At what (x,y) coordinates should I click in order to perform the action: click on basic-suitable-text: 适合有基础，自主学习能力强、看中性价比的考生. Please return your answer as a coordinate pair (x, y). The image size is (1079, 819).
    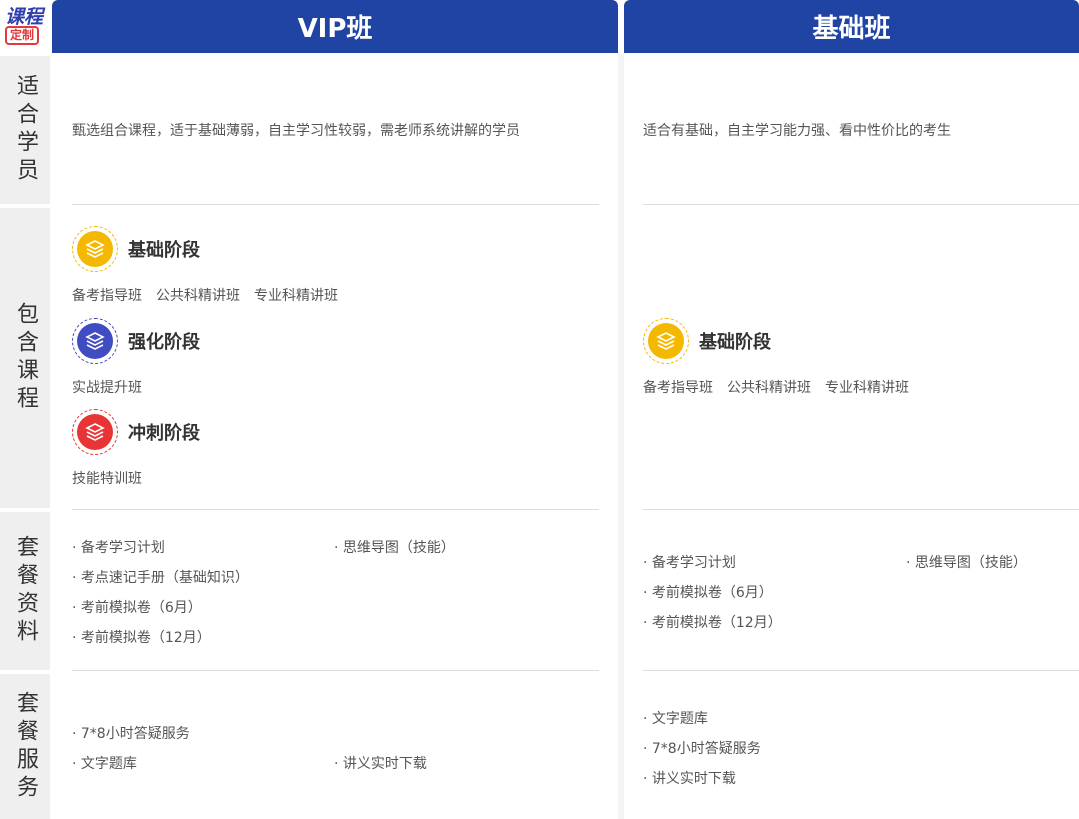
    Looking at the image, I should click on (797, 131).